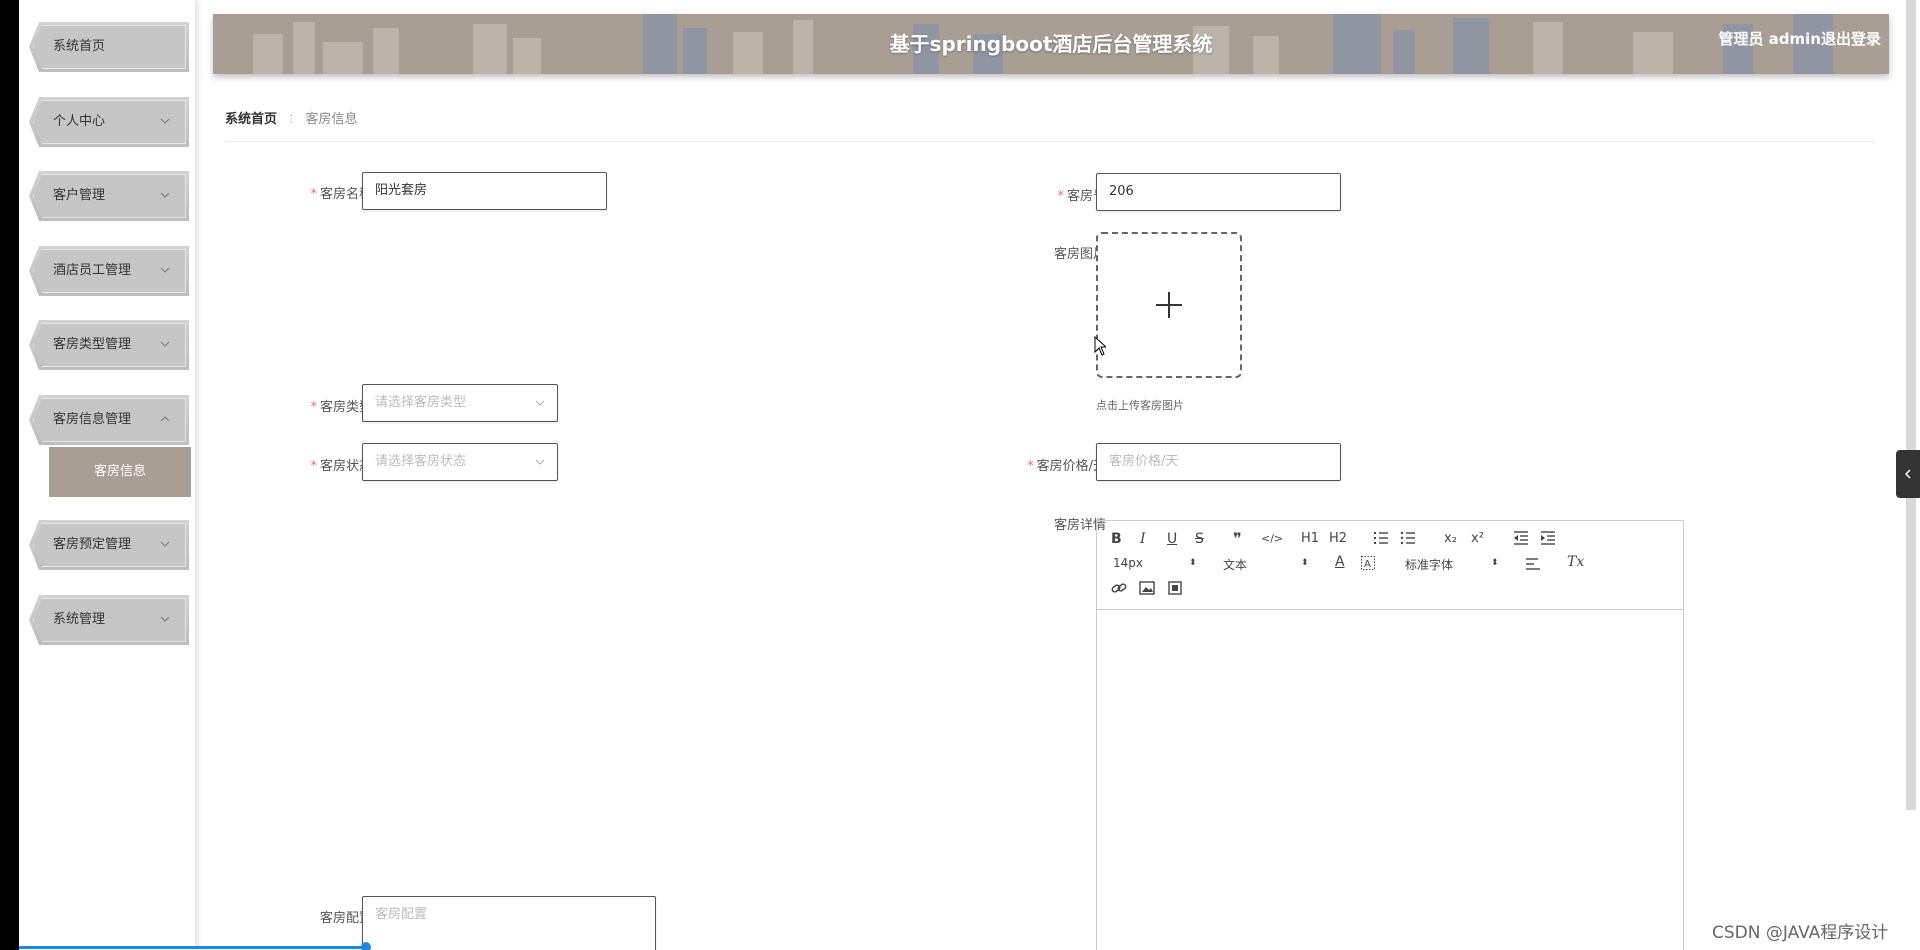  I want to click on logout-link: 退出登录, so click(1851, 38).